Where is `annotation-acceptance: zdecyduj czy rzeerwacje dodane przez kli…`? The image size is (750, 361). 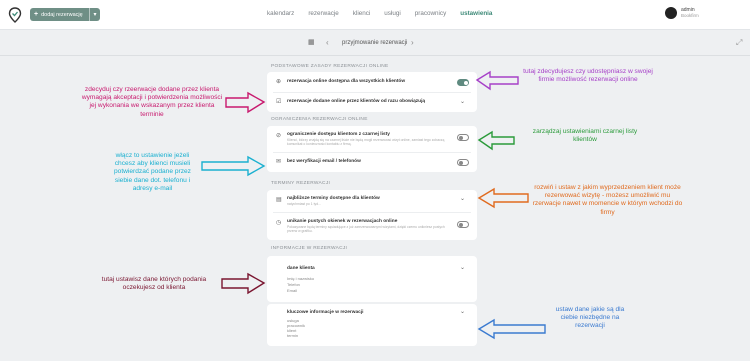 annotation-acceptance: zdecyduj czy rzeerwacje dodane przez kli… is located at coordinates (152, 102).